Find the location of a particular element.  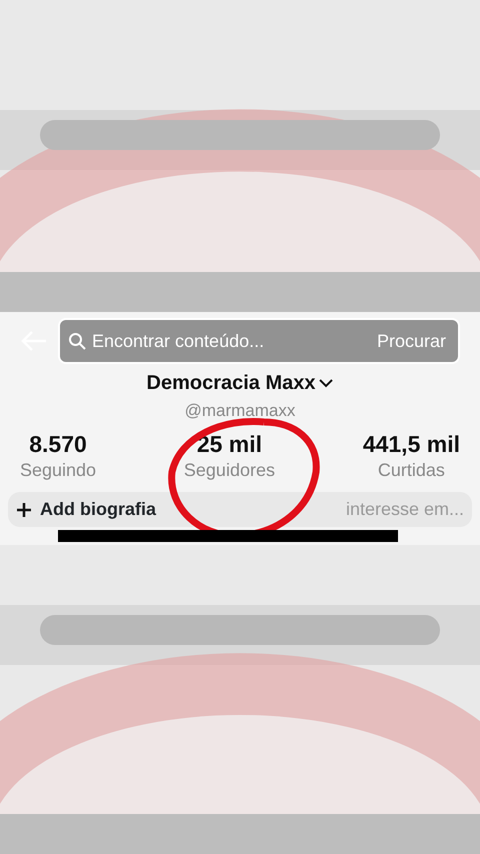

chevron-icon is located at coordinates (326, 383).